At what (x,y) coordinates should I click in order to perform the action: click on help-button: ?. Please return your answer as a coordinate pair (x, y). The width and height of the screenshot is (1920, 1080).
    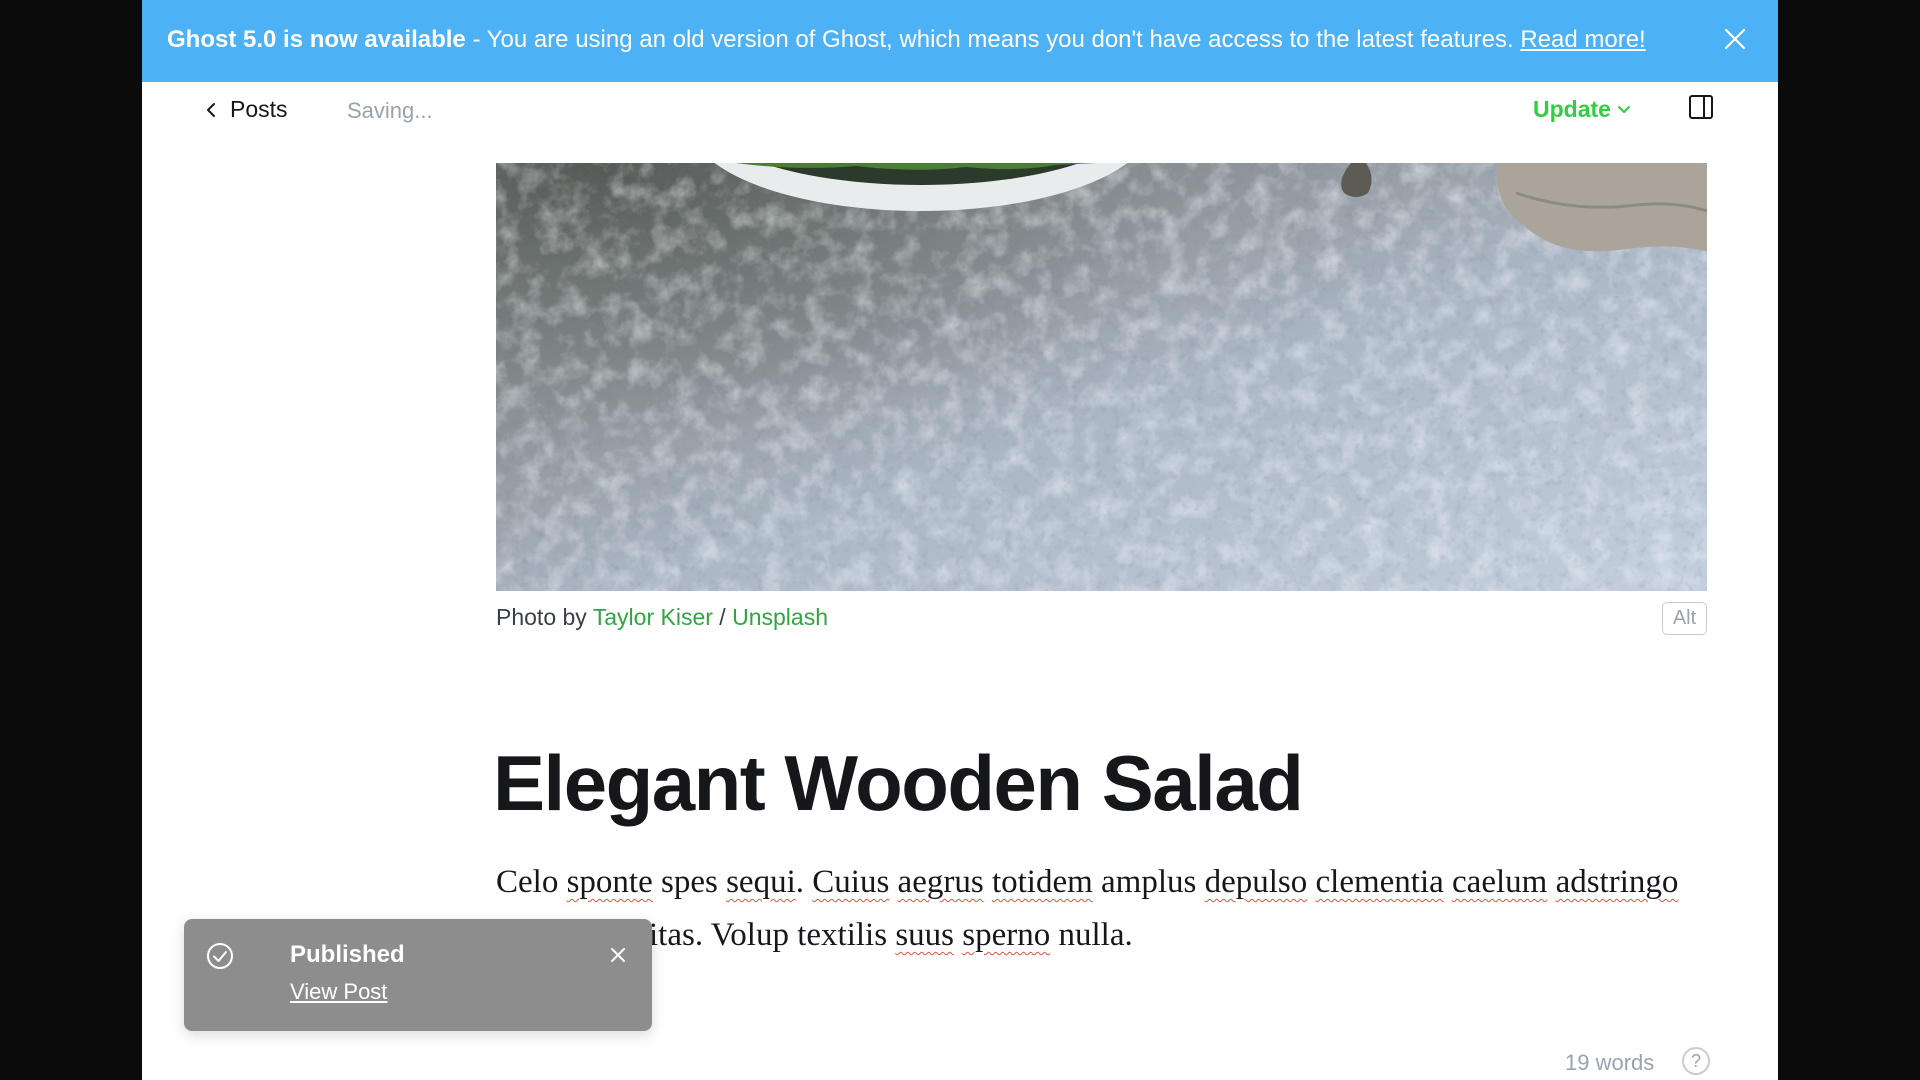
    Looking at the image, I should click on (1696, 1061).